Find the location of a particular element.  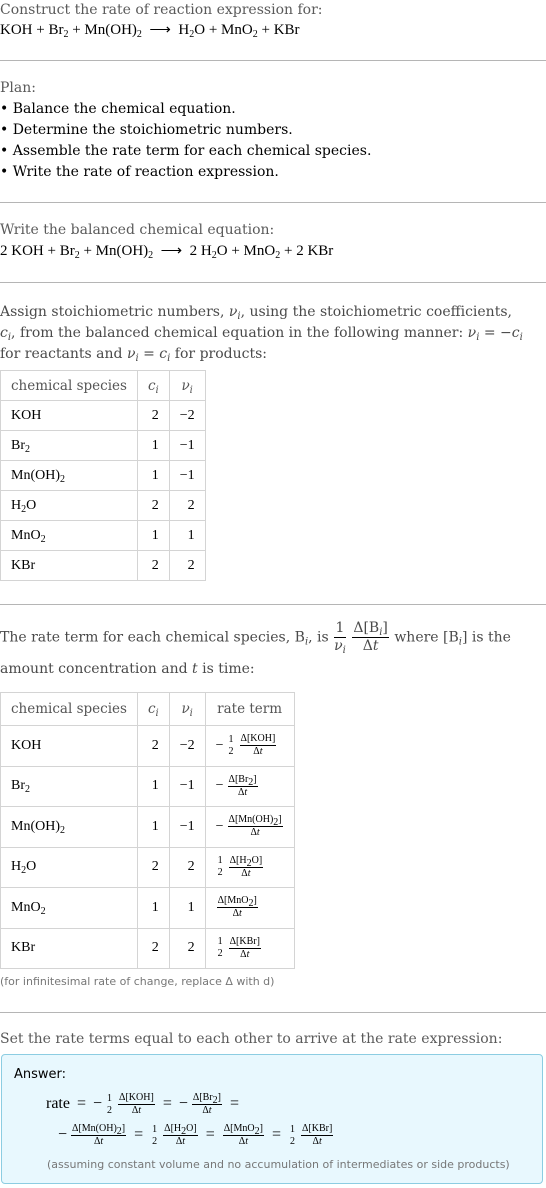

text: for reactants and is located at coordinates (63, 354).